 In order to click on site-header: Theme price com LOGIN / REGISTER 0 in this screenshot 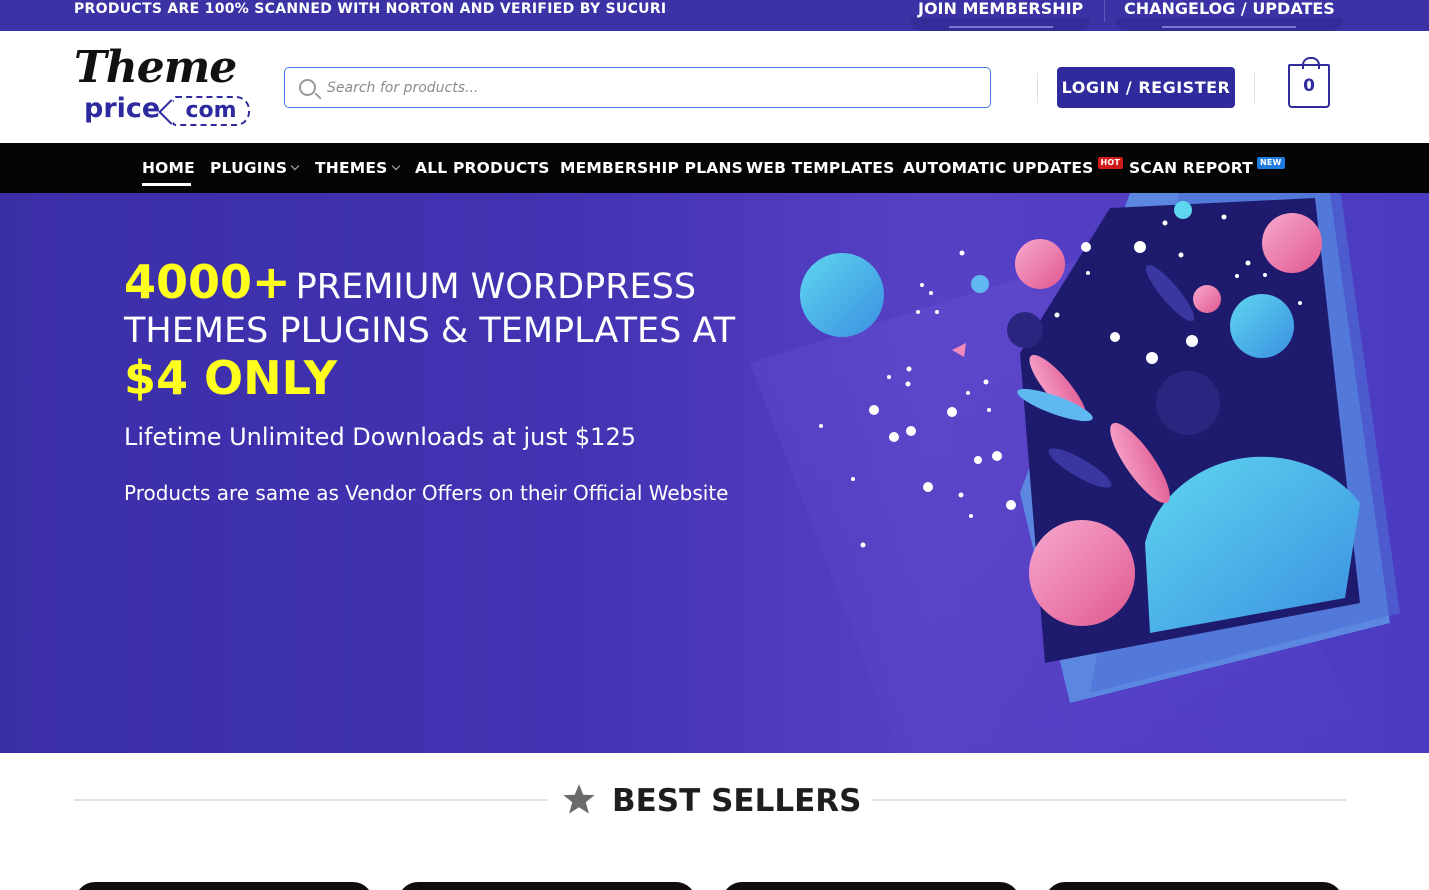, I will do `click(714, 87)`.